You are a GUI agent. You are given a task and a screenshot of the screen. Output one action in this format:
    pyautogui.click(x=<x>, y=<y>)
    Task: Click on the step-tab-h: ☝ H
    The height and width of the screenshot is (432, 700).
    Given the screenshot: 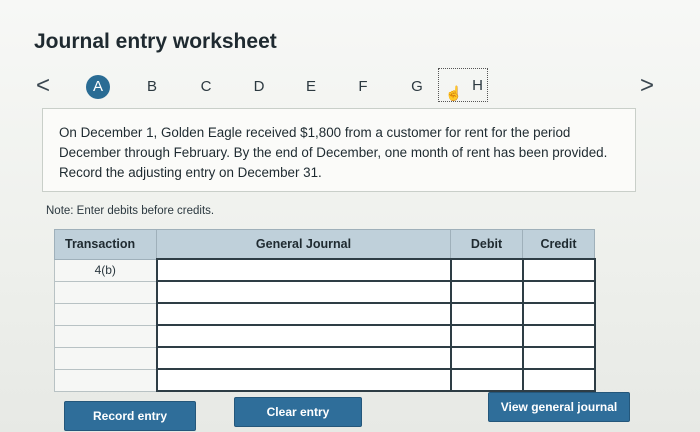 What is the action you would take?
    pyautogui.click(x=463, y=85)
    